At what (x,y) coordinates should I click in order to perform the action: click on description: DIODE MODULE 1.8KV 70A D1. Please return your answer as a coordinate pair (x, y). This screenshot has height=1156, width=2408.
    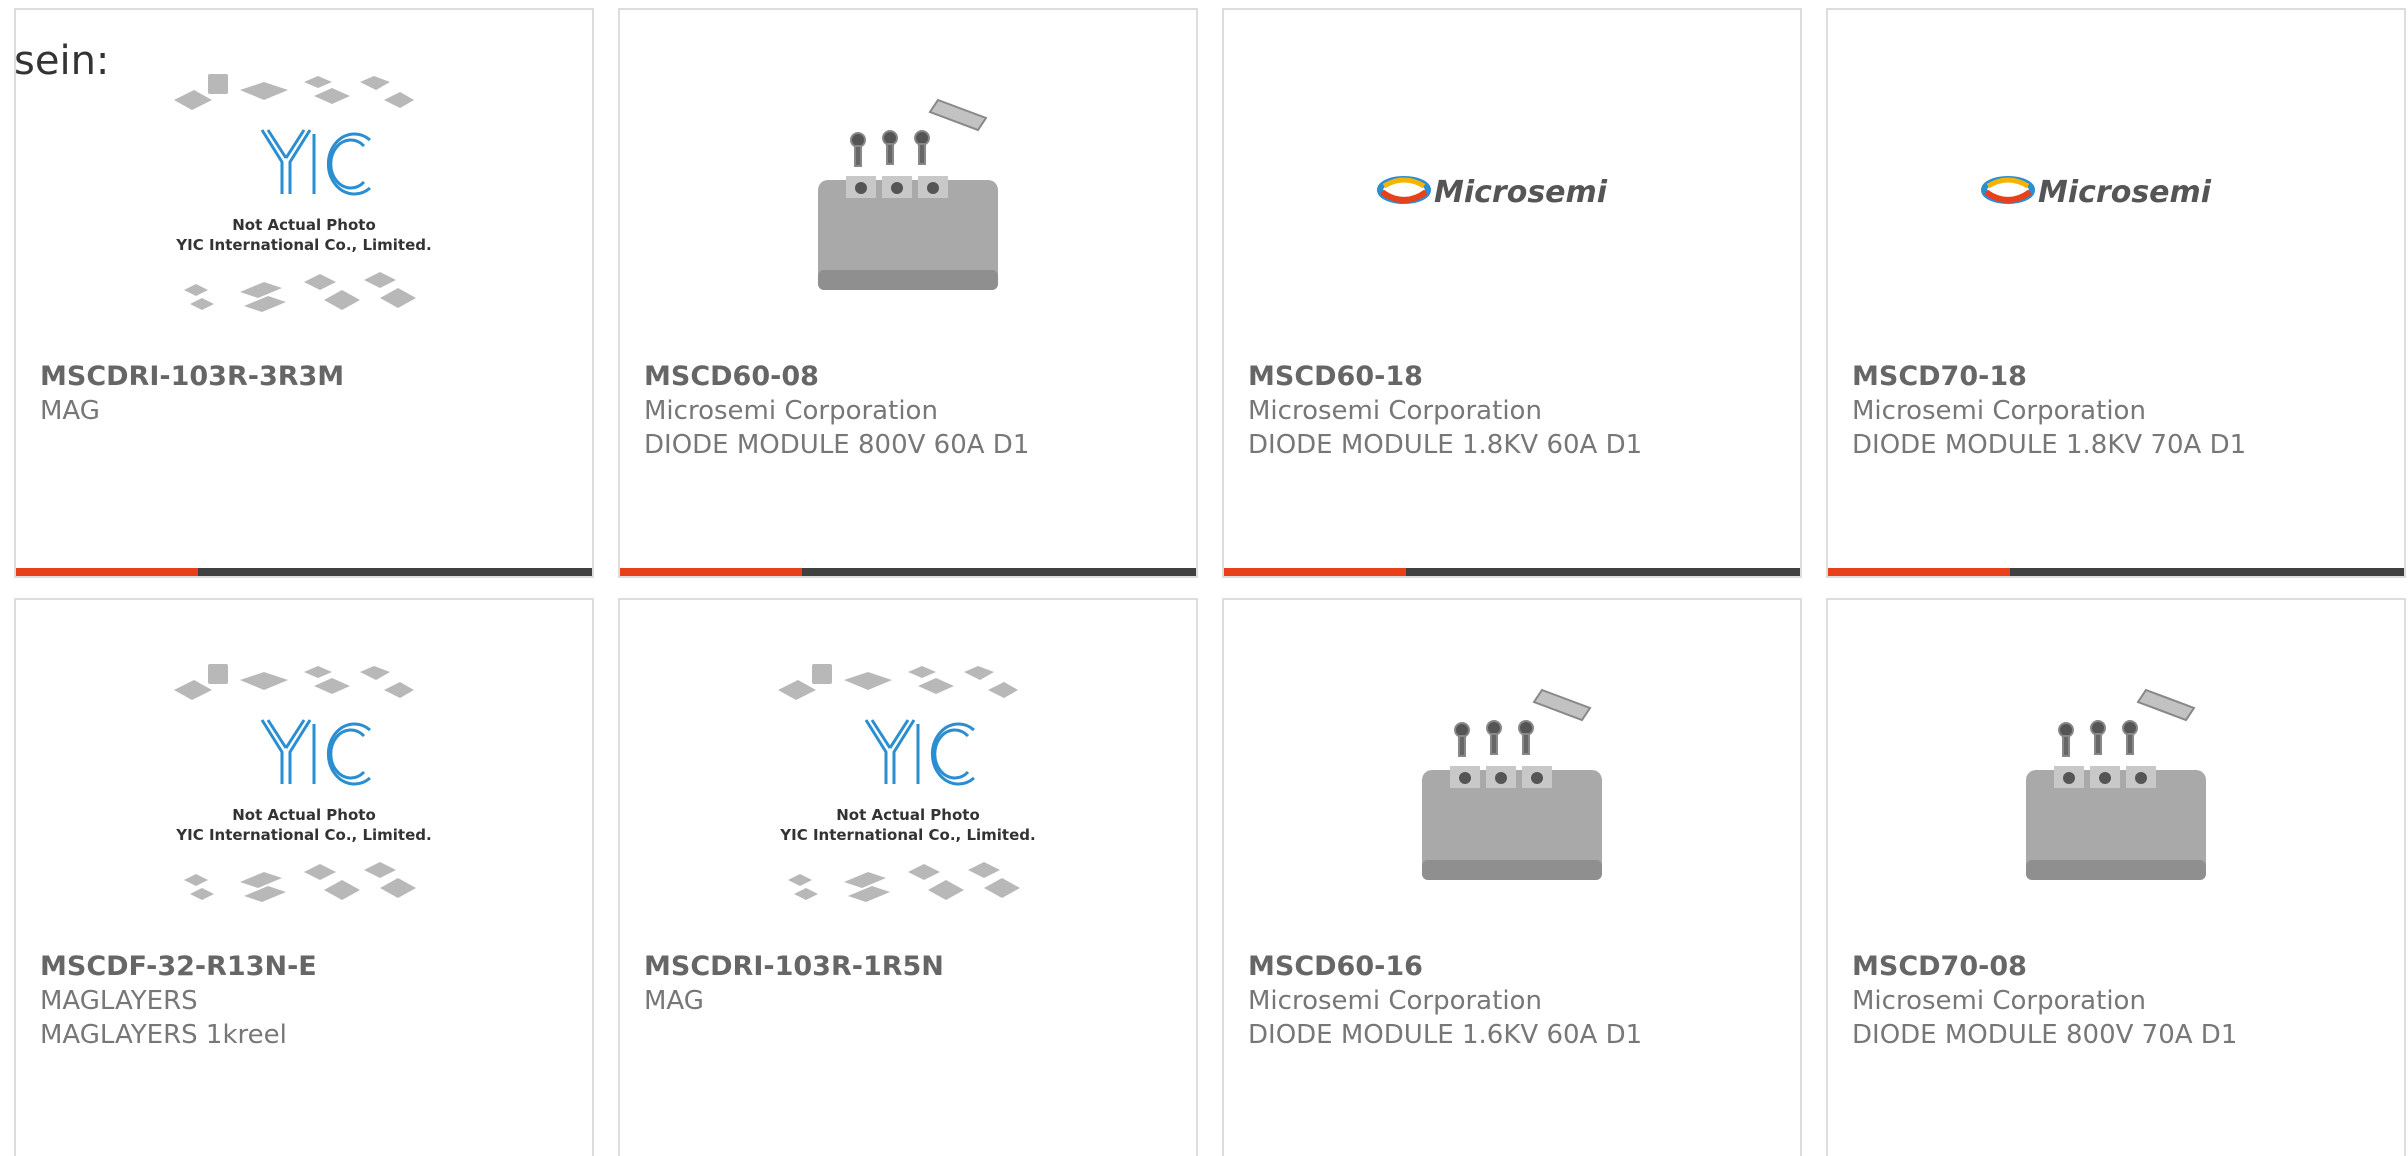
    Looking at the image, I should click on (2049, 445).